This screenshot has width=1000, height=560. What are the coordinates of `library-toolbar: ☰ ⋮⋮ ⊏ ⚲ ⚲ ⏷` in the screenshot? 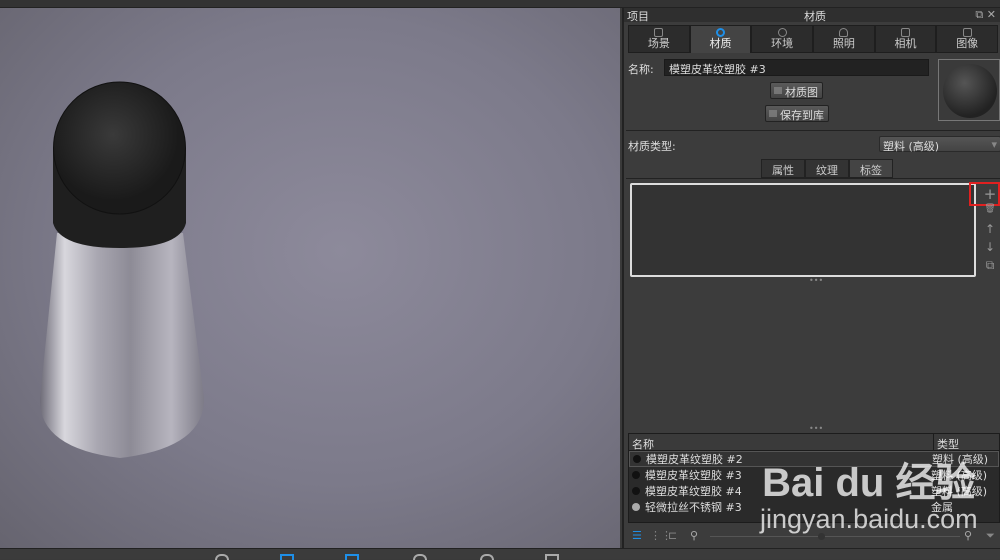 It's located at (814, 536).